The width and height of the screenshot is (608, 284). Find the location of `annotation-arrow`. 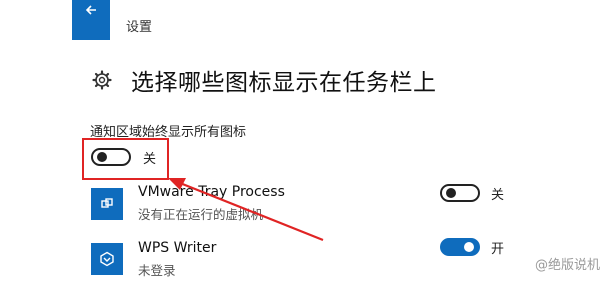

annotation-arrow is located at coordinates (246, 210).